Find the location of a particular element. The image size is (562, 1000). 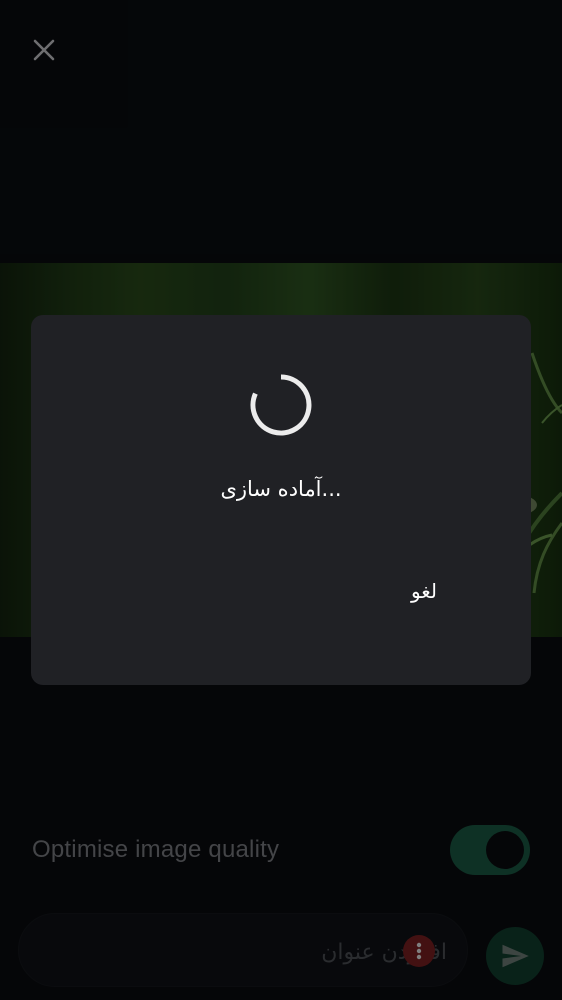

caption-field-container is located at coordinates (243, 950).